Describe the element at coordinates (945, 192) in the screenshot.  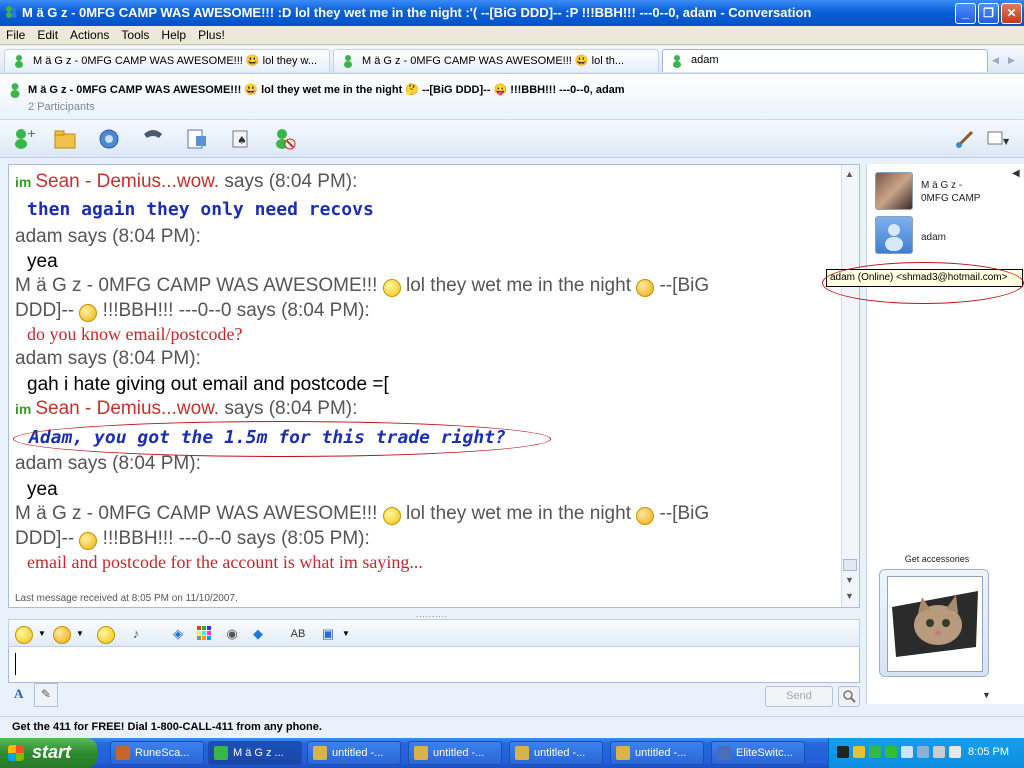
I see `contact-card-magz: M ä G z - 0MFG CAMP` at that location.